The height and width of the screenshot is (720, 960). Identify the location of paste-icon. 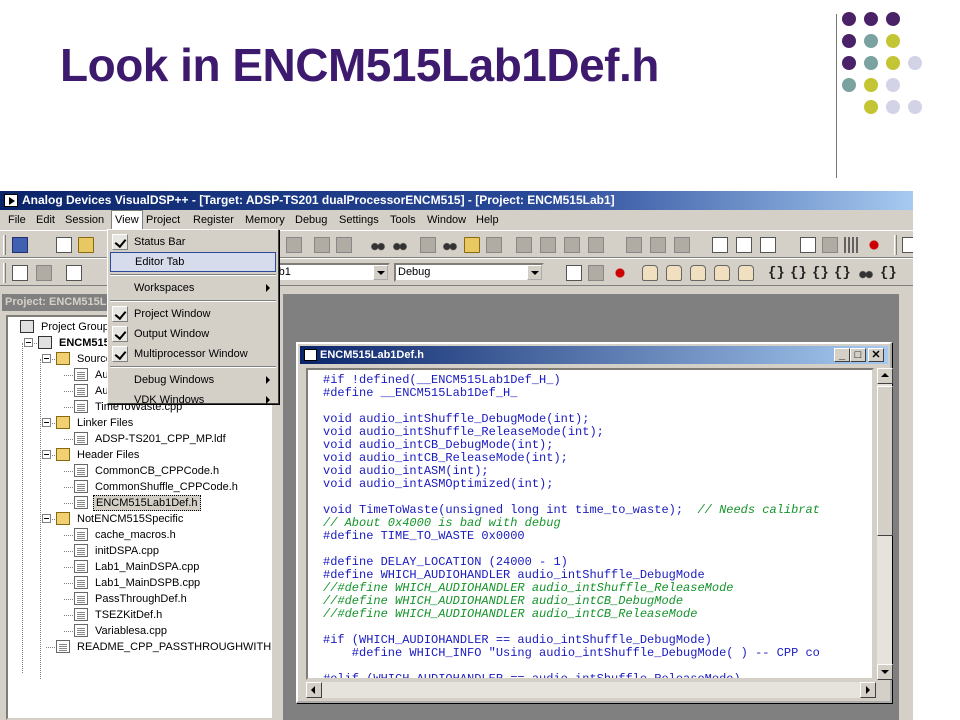
(294, 245).